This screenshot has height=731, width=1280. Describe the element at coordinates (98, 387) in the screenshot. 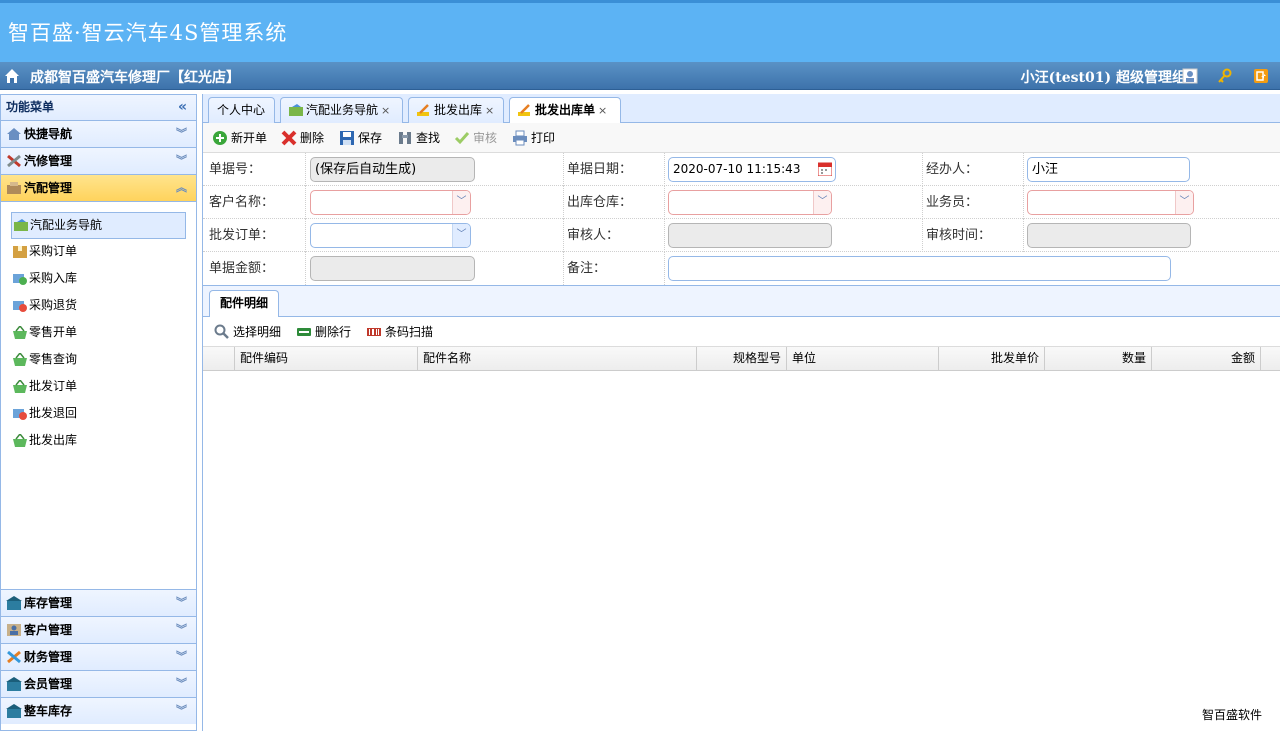

I see `menu-item-wholesale-order: 批发订单` at that location.